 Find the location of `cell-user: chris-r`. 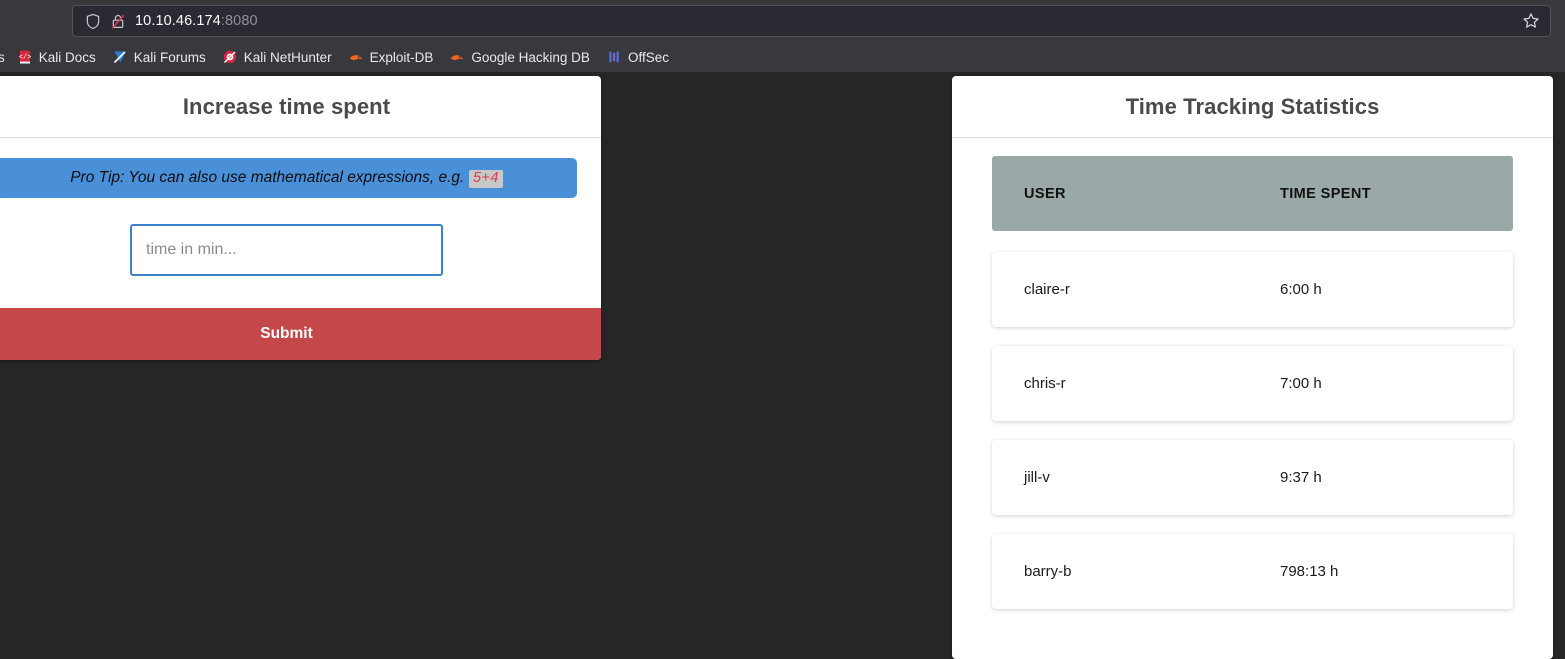

cell-user: chris-r is located at coordinates (1045, 383).